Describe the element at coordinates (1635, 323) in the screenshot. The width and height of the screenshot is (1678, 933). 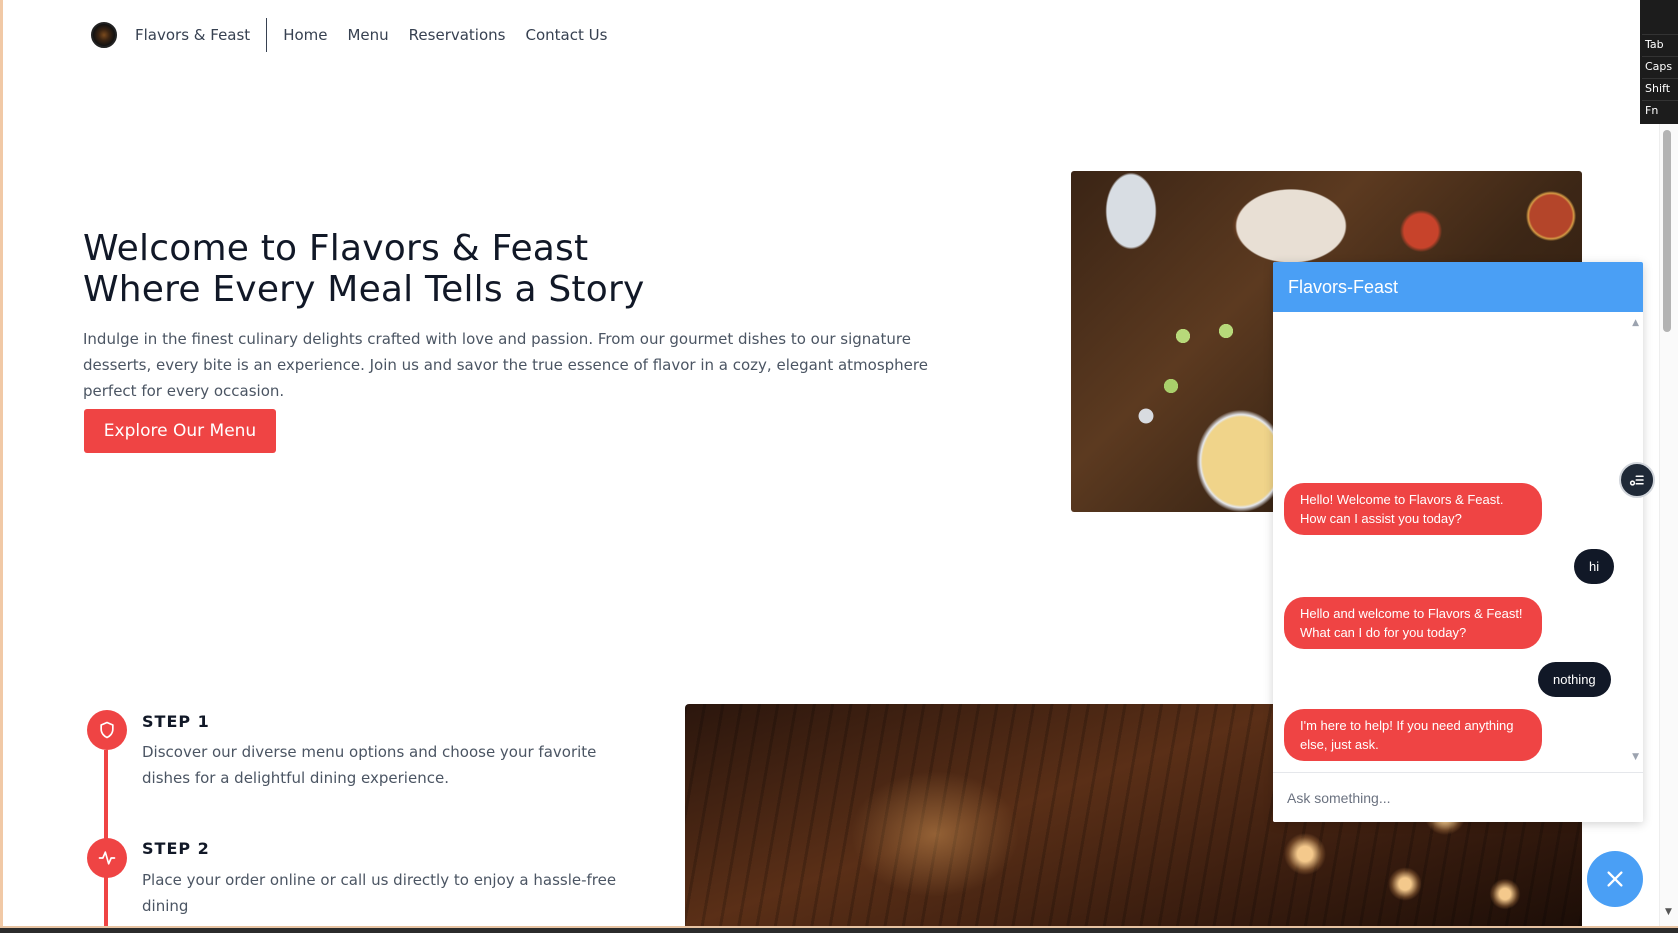
I see `chat-scroll-up-icon: ▲` at that location.